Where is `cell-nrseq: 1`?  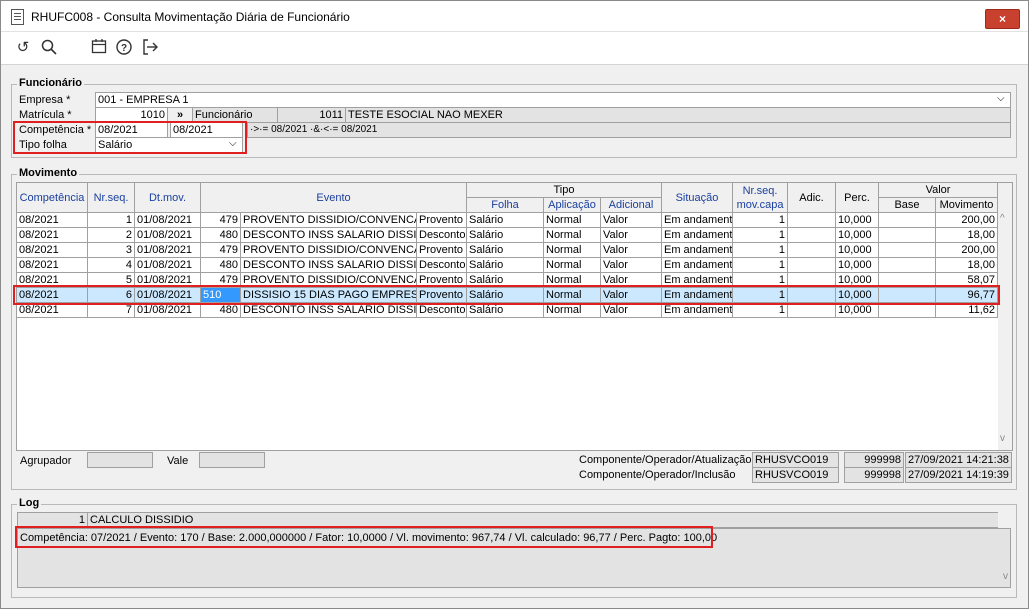
cell-nrseq: 1 is located at coordinates (111, 220).